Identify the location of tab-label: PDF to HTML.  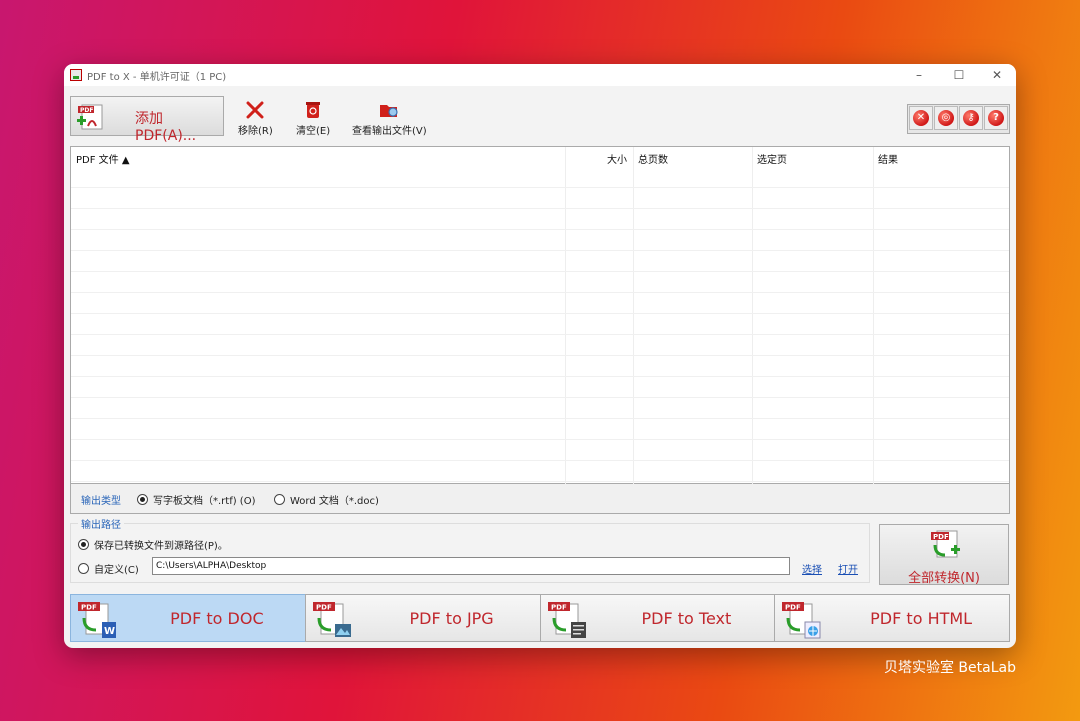
(921, 618).